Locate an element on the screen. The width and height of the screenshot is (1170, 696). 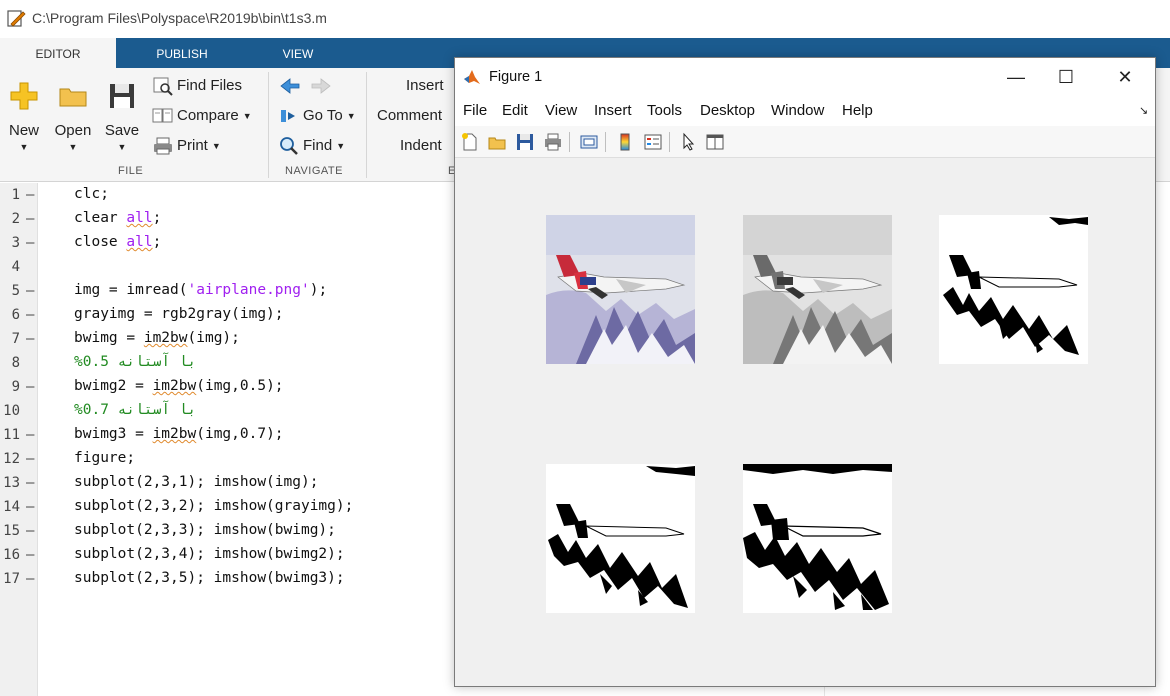
code-line: figure; is located at coordinates (104, 458).